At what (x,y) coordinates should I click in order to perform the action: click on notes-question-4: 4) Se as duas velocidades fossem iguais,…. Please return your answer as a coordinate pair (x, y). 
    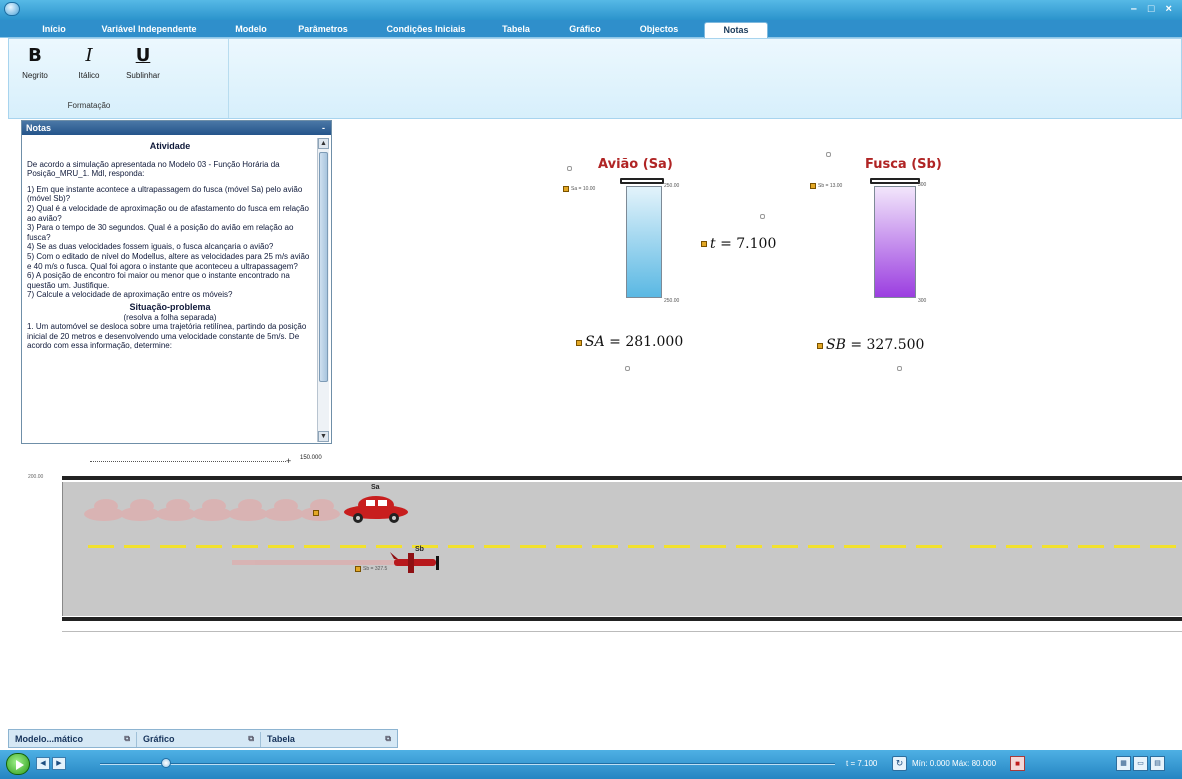
    Looking at the image, I should click on (150, 247).